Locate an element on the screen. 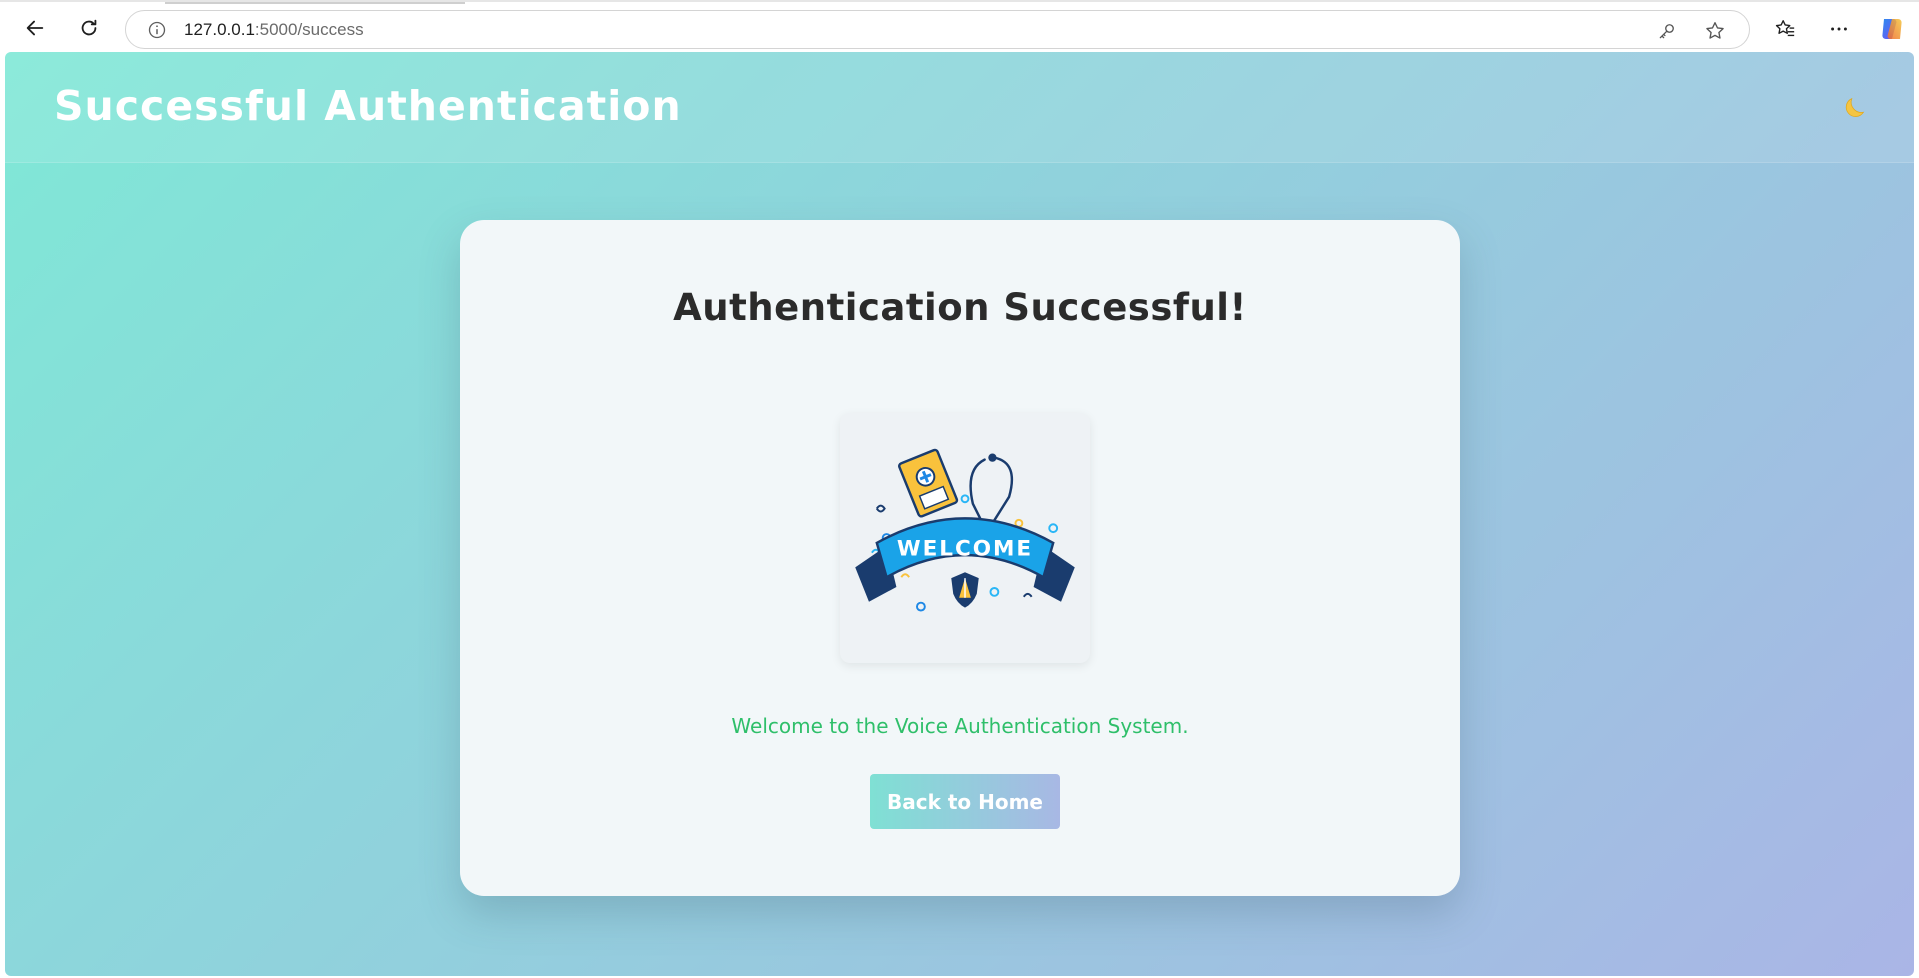  reload-icon is located at coordinates (89, 27).